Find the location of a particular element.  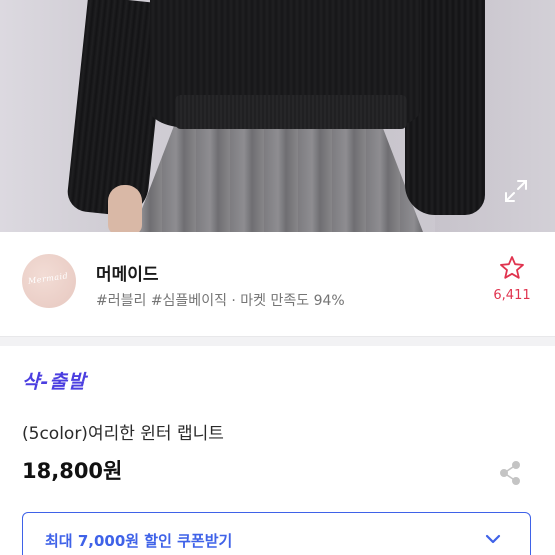

star-icon is located at coordinates (512, 267).